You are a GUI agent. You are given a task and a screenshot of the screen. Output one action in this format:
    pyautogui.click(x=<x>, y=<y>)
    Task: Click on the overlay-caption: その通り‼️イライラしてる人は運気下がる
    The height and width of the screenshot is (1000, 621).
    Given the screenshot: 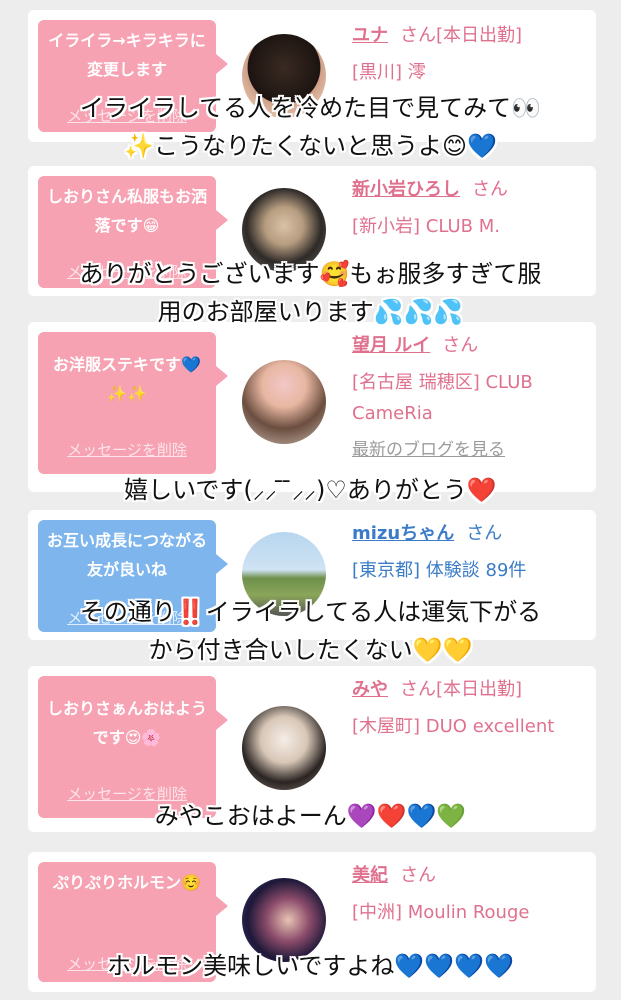 What is the action you would take?
    pyautogui.click(x=310, y=612)
    